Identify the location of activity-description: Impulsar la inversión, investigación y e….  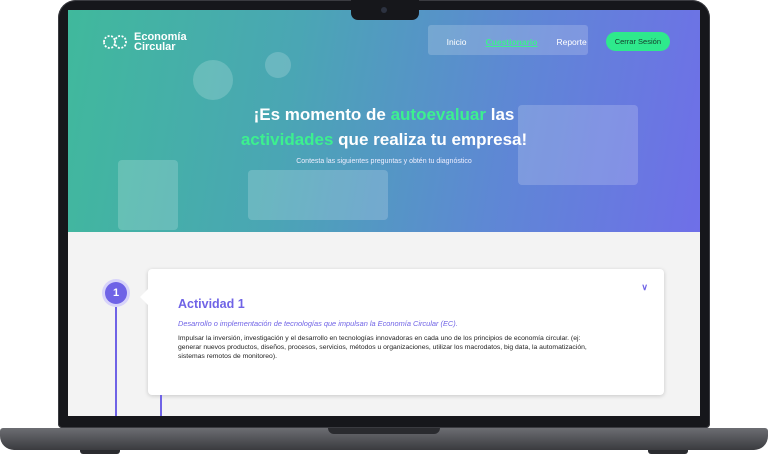
(382, 347).